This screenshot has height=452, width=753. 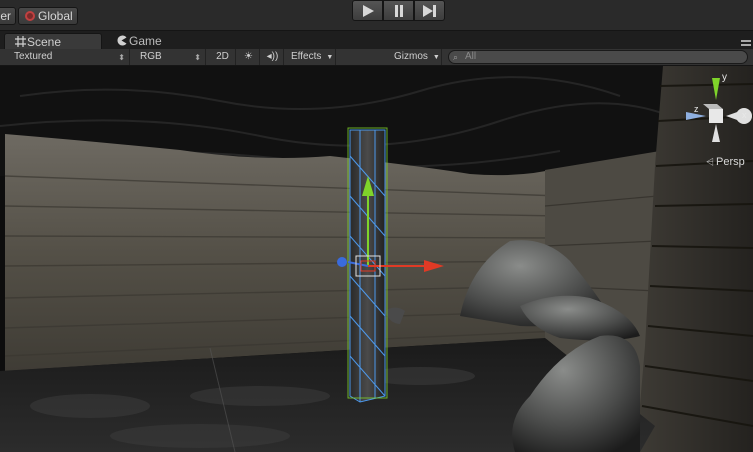 What do you see at coordinates (306, 56) in the screenshot?
I see `effects-label: Effects` at bounding box center [306, 56].